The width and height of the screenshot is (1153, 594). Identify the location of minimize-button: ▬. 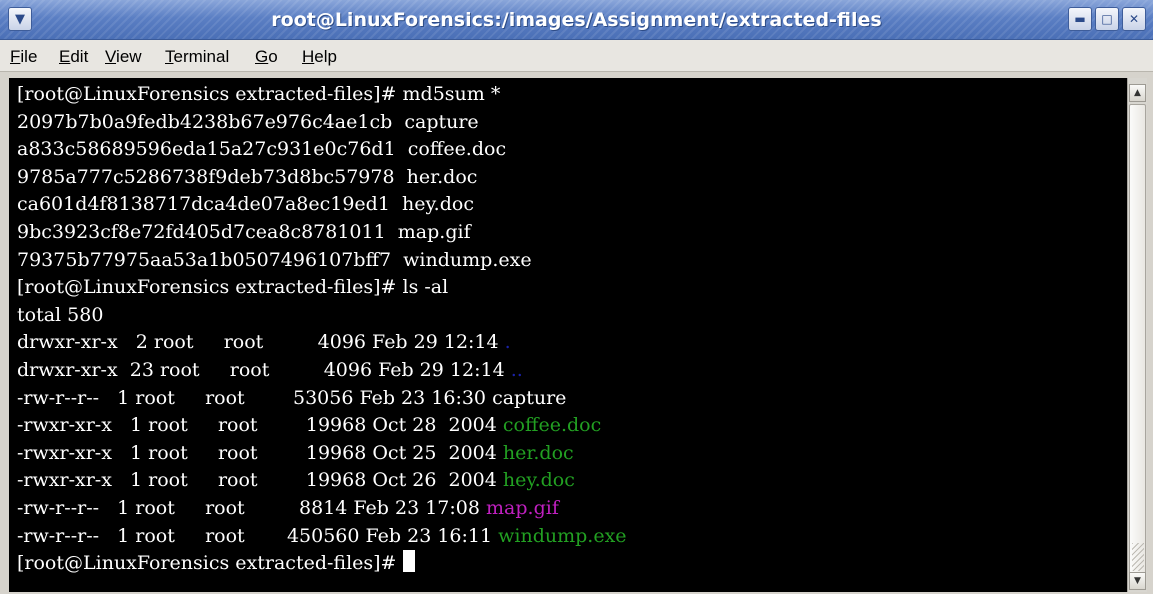
(1080, 19).